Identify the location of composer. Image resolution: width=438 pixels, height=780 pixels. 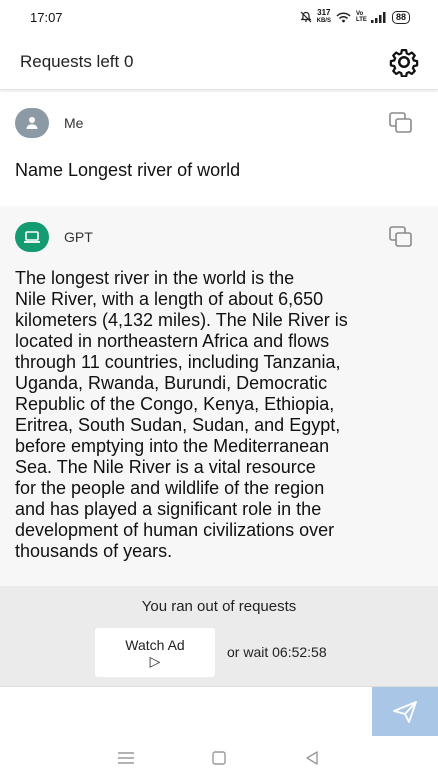
(219, 711).